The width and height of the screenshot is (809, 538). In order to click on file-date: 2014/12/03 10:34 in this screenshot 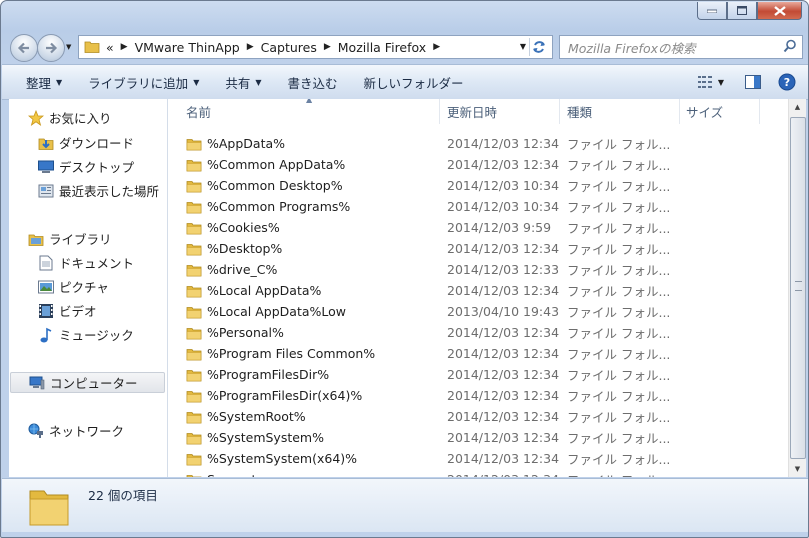, I will do `click(503, 185)`.